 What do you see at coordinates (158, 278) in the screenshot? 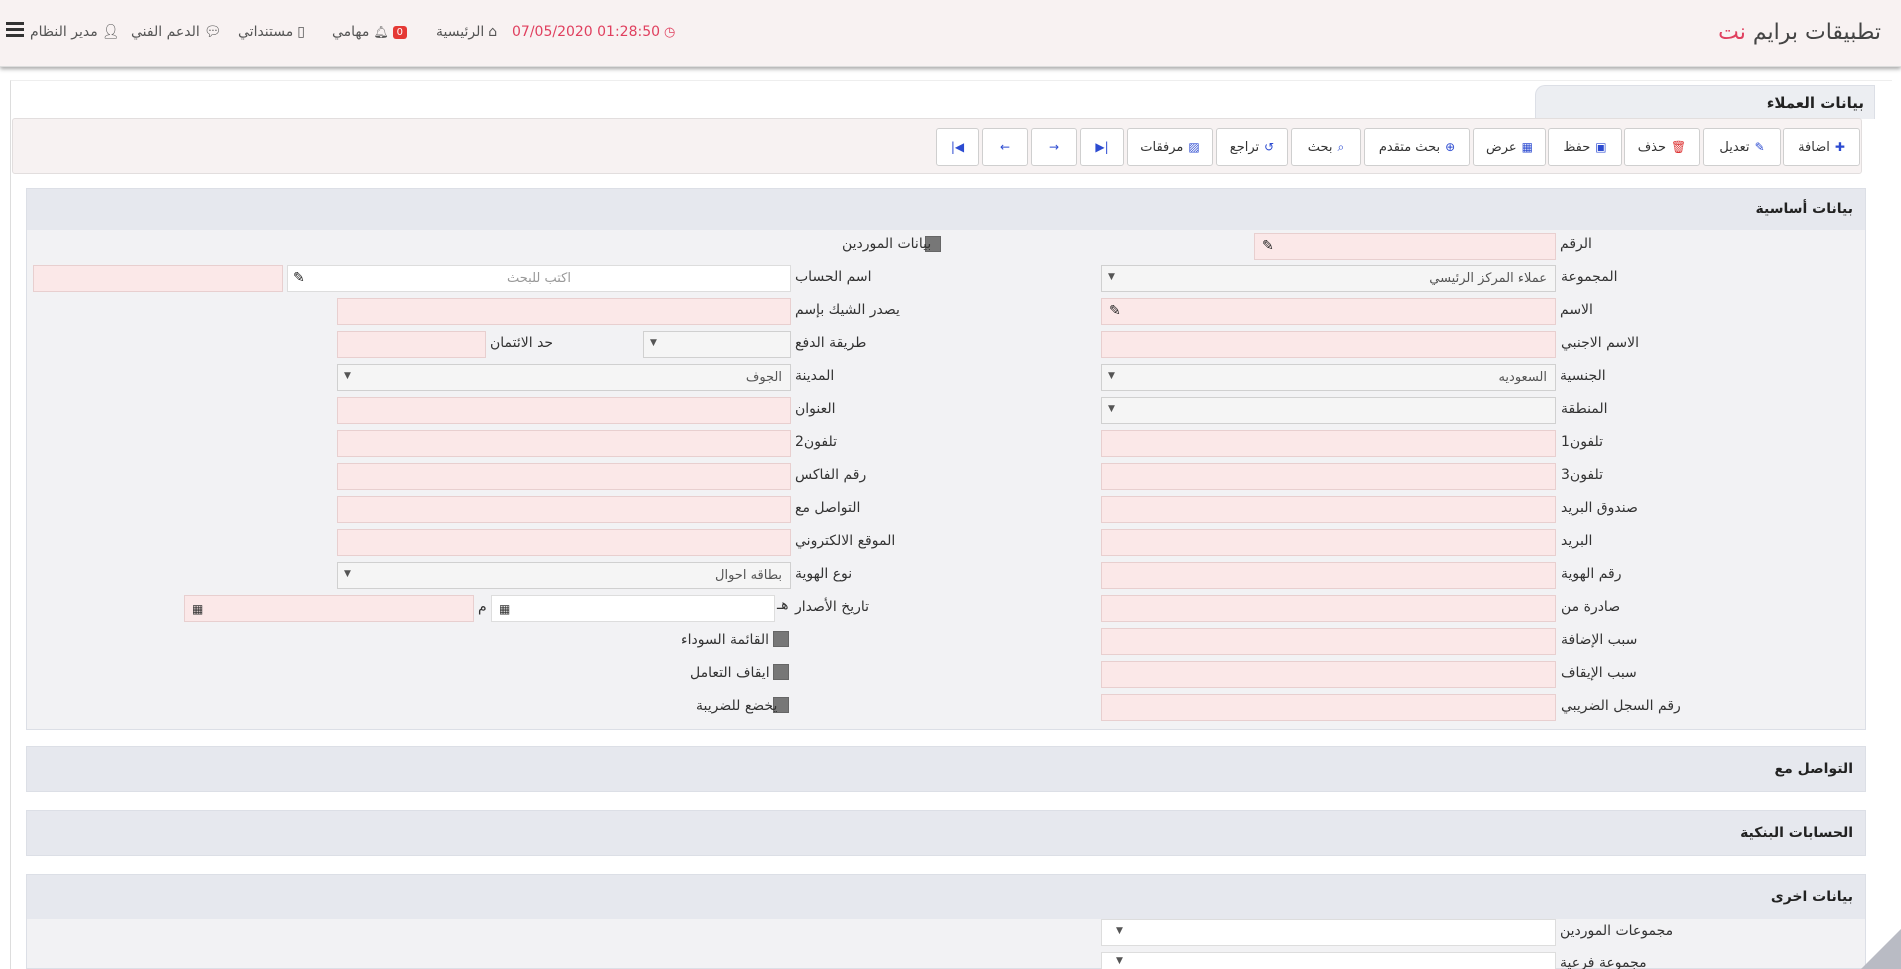
I see `account-code-field` at bounding box center [158, 278].